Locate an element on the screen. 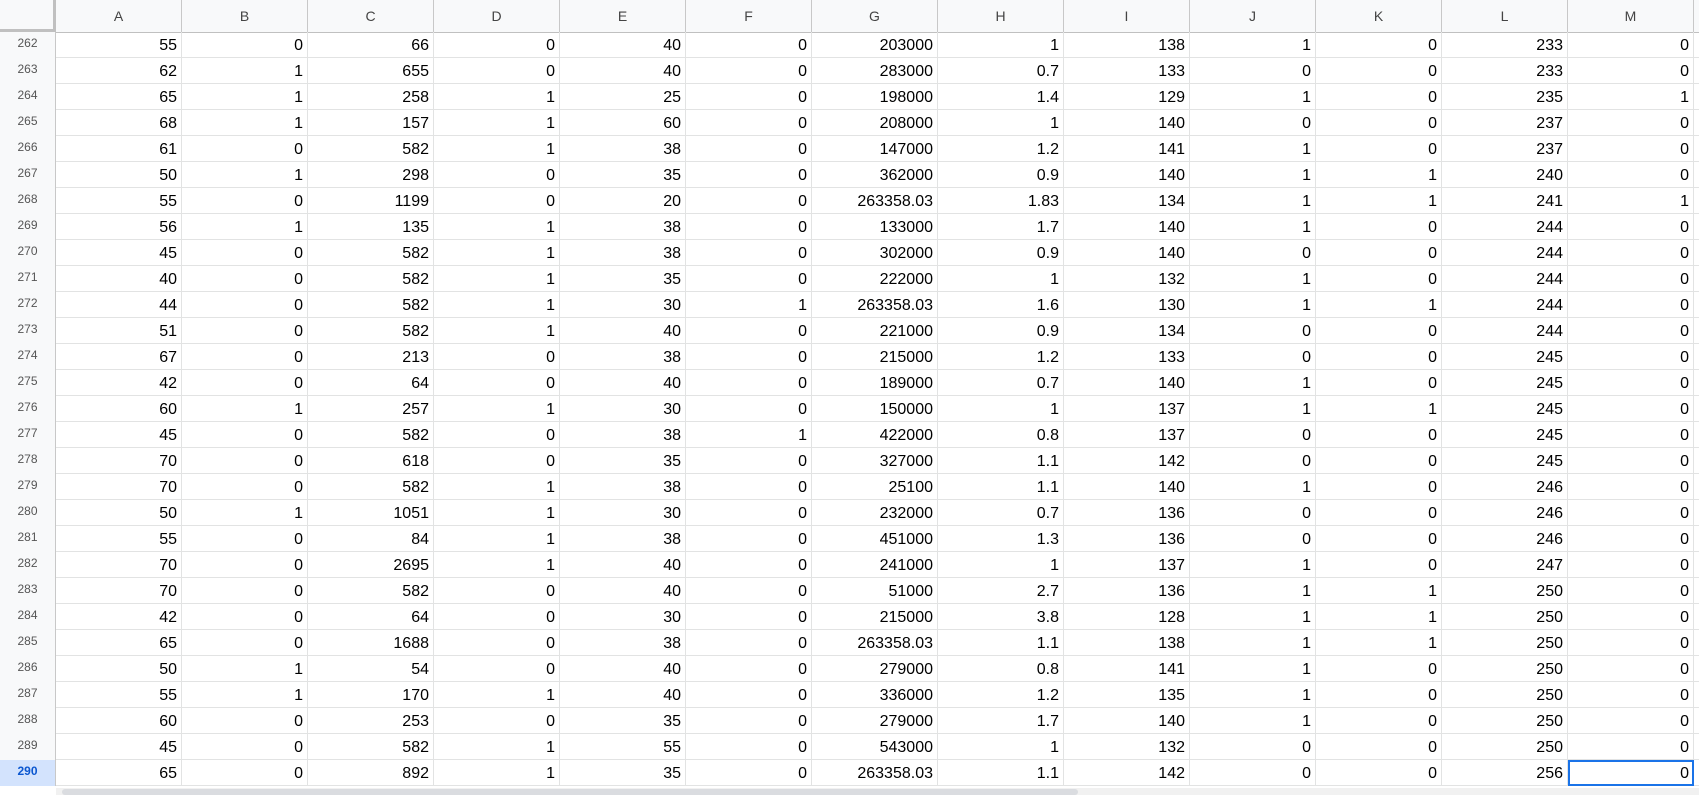  cell-k290: 0 is located at coordinates (1379, 773).